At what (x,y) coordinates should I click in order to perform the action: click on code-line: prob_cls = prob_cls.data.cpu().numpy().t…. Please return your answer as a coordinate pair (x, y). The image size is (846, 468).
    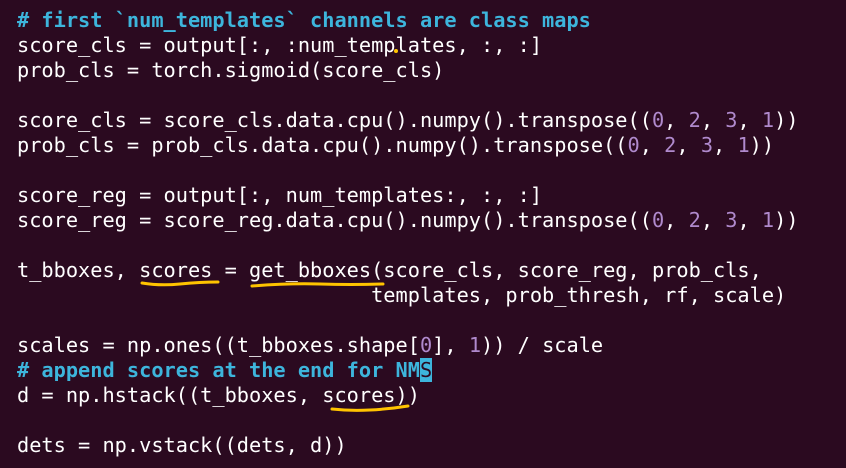
    Looking at the image, I should click on (395, 145).